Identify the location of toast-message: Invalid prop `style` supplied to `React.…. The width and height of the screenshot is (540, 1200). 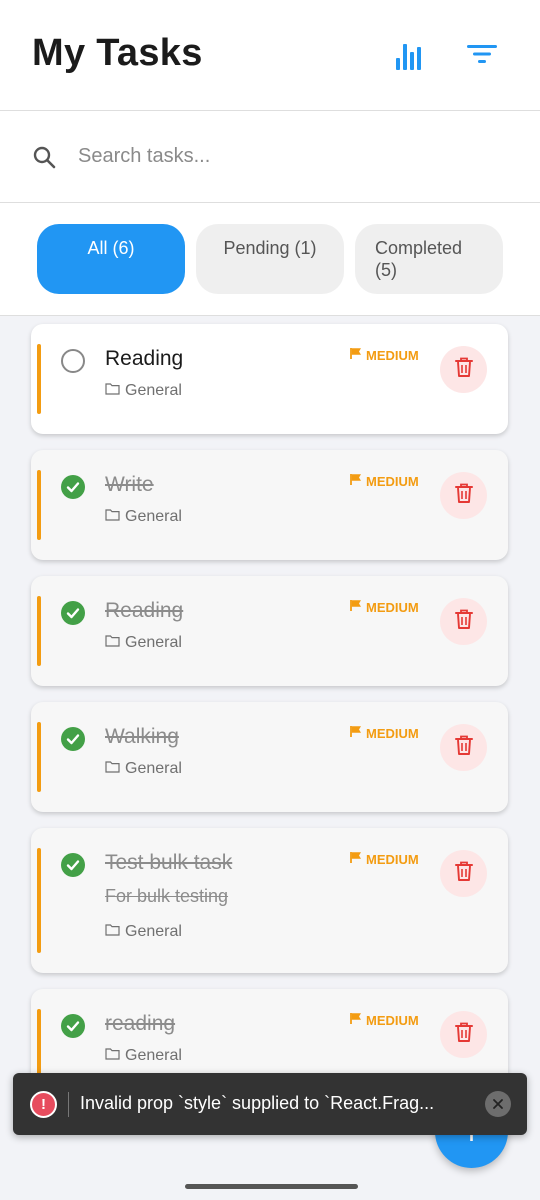
(257, 1103).